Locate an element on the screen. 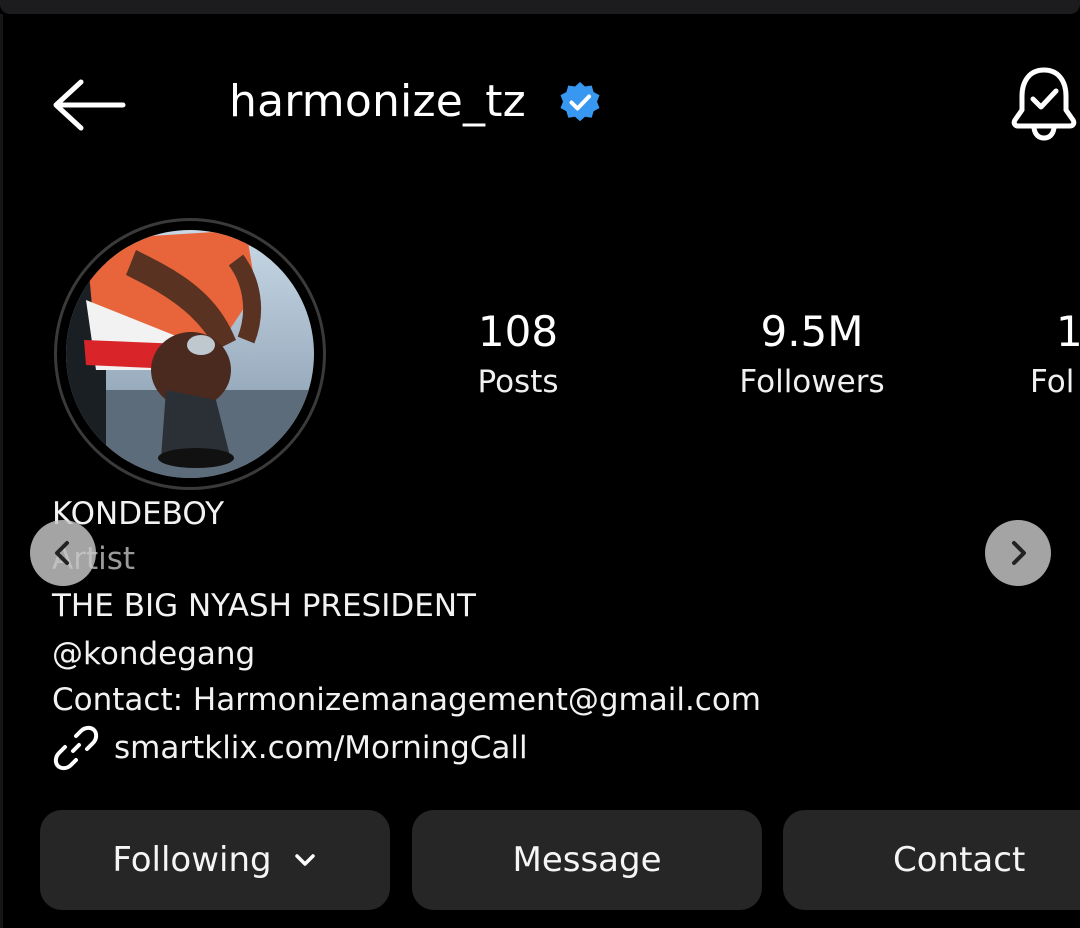 Image resolution: width=1080 pixels, height=928 pixels. followers-stat: 9.5M Followers is located at coordinates (812, 354).